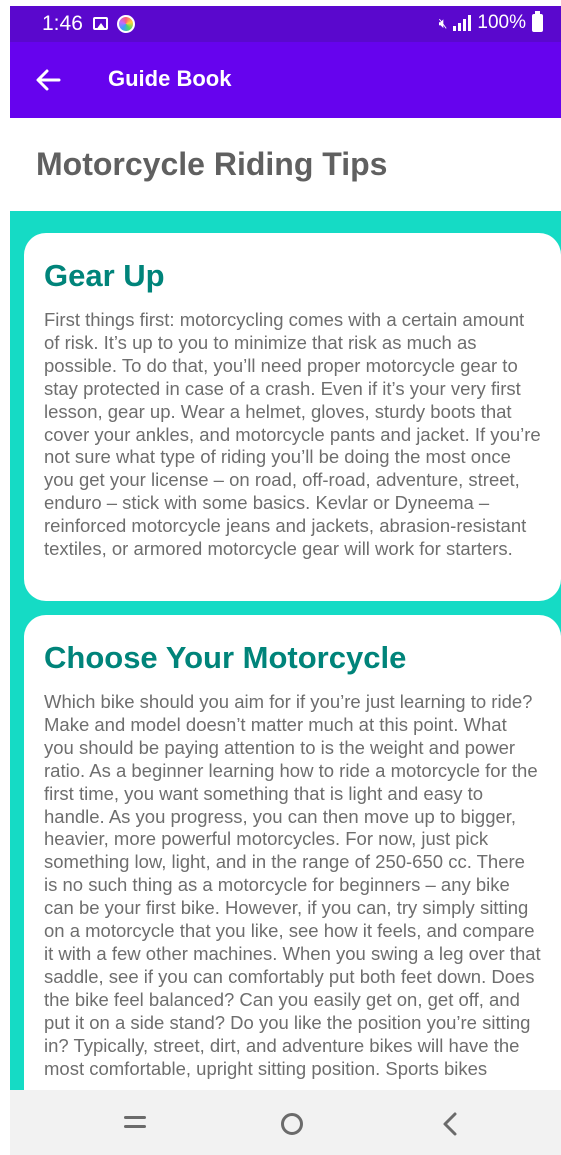 The image size is (561, 1155). What do you see at coordinates (443, 22) in the screenshot?
I see `mute-icon: 🔇︎` at bounding box center [443, 22].